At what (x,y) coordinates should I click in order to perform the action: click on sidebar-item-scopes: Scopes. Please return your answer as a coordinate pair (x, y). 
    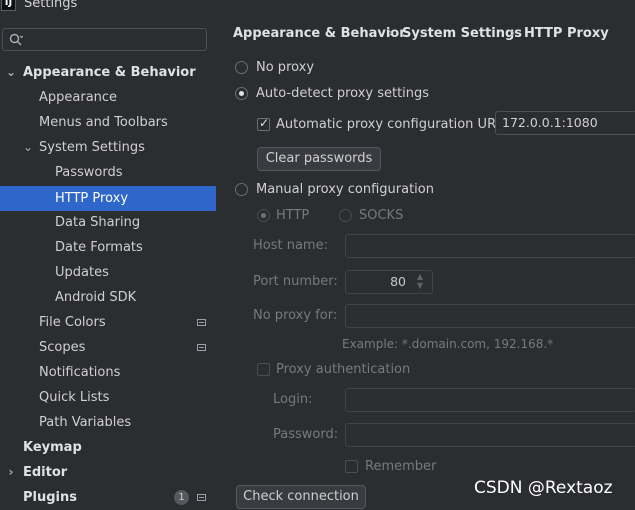
    Looking at the image, I should click on (108, 347).